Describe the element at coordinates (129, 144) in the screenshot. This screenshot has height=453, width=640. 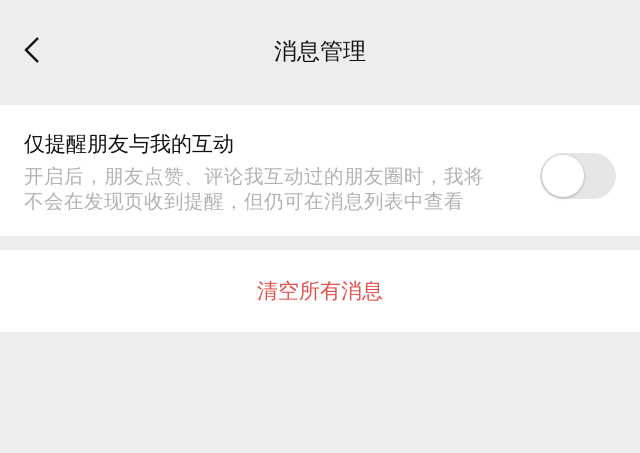
I see `setting-title: 仅提醒朋友与我的互动` at that location.